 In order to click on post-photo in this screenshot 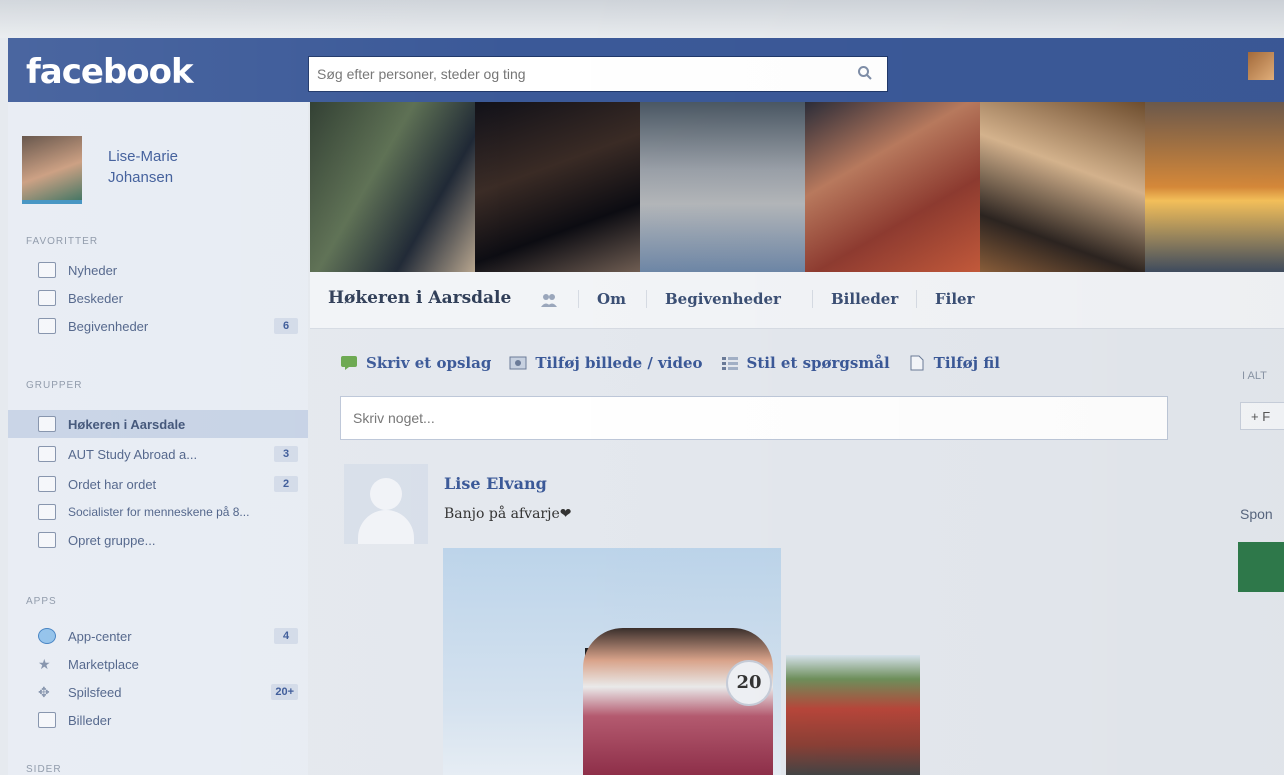, I will do `click(612, 661)`.